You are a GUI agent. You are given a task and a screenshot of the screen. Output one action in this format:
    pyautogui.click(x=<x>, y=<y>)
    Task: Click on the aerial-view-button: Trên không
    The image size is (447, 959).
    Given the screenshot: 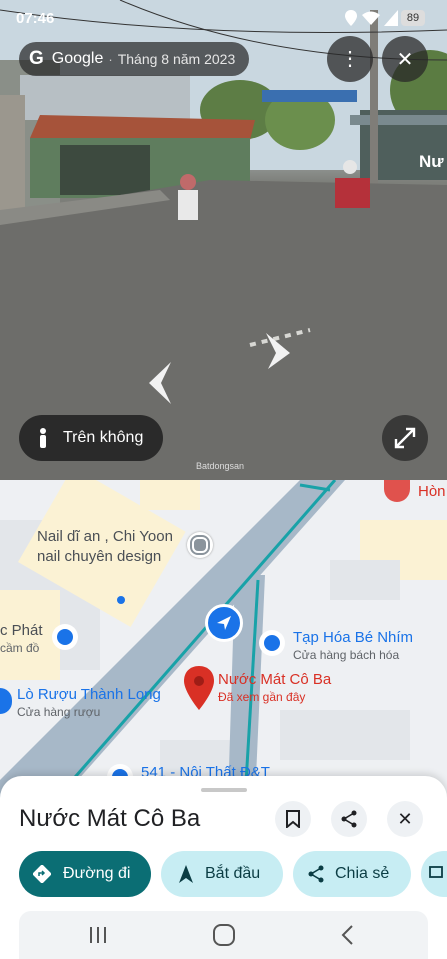 What is the action you would take?
    pyautogui.click(x=91, y=438)
    